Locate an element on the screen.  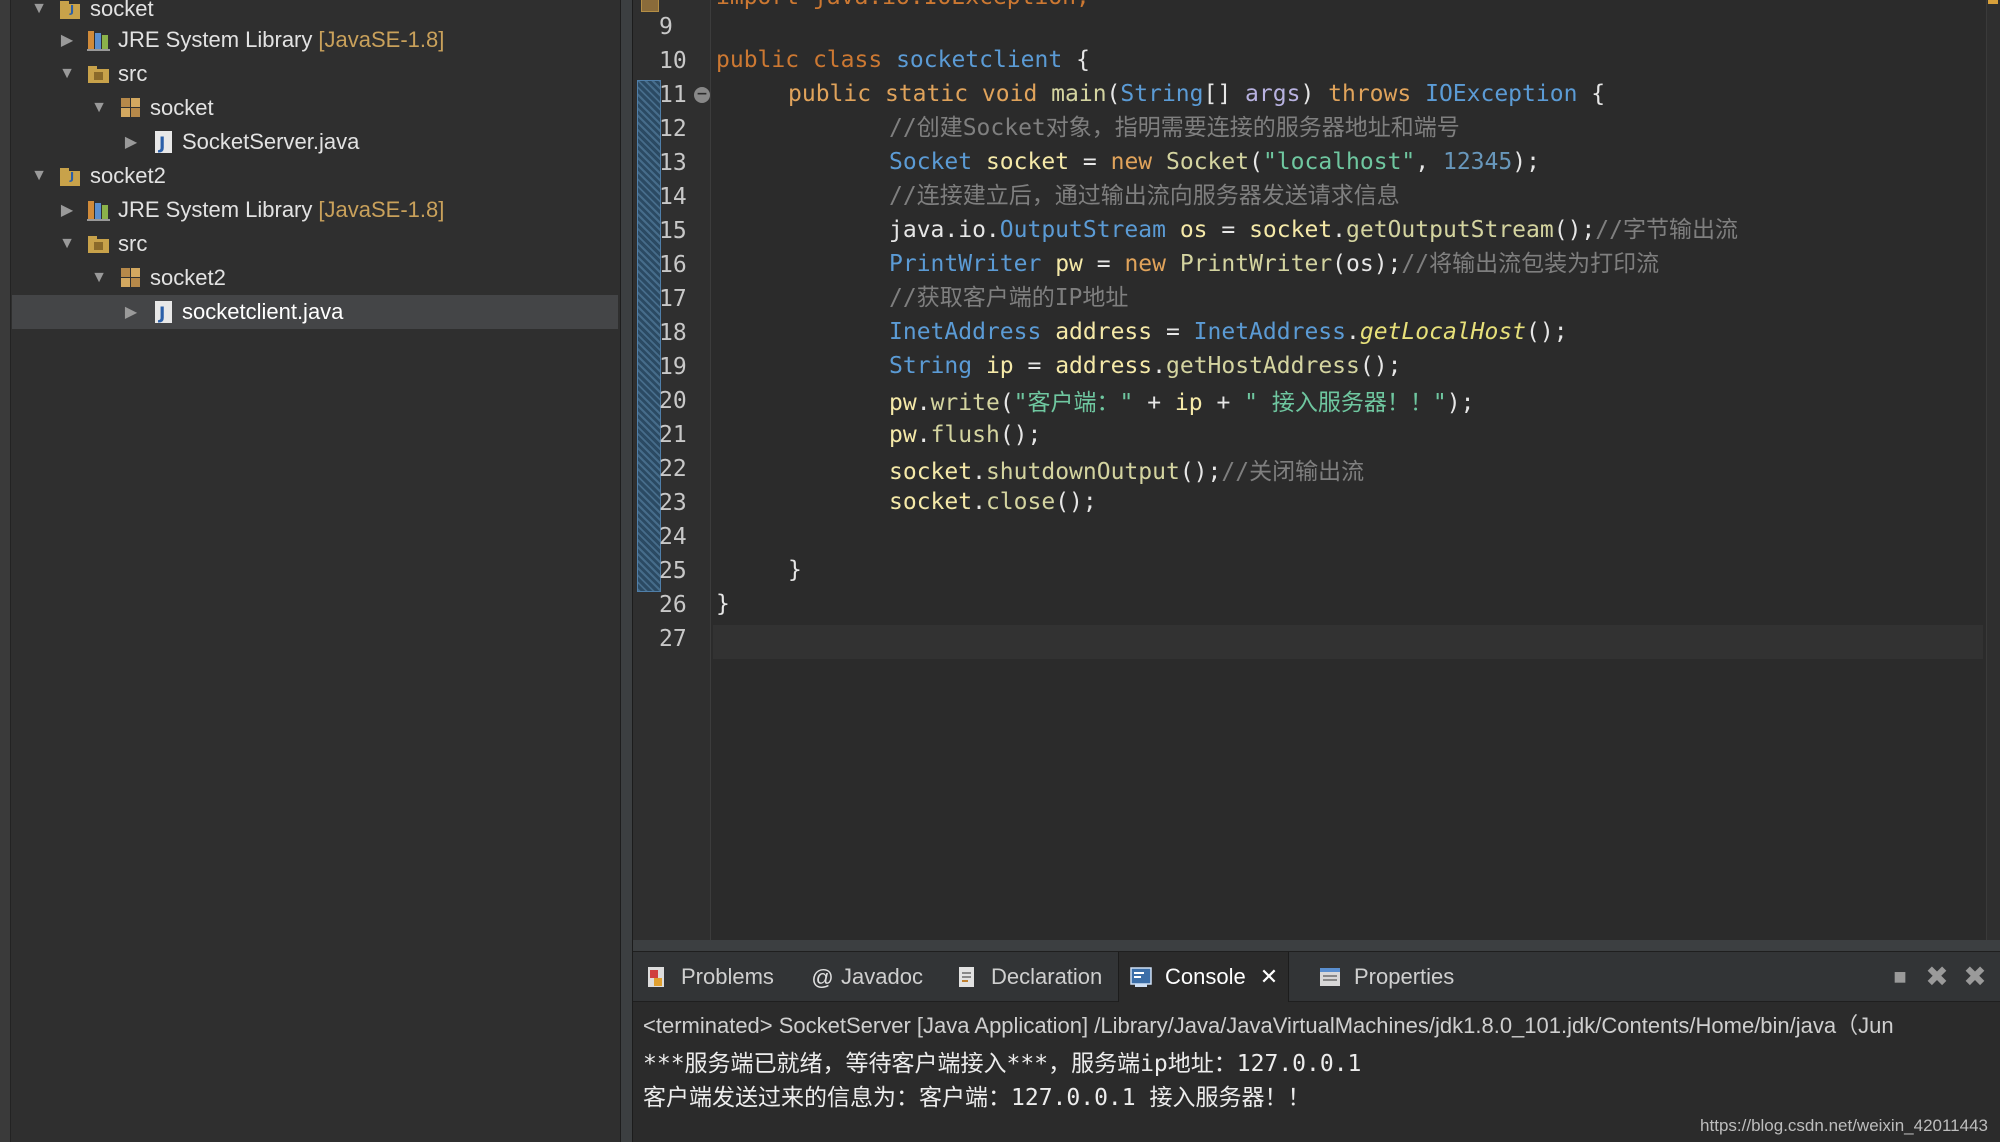
tree-item-socketclient-java: ▶ J socketclient.java is located at coordinates (315, 312).